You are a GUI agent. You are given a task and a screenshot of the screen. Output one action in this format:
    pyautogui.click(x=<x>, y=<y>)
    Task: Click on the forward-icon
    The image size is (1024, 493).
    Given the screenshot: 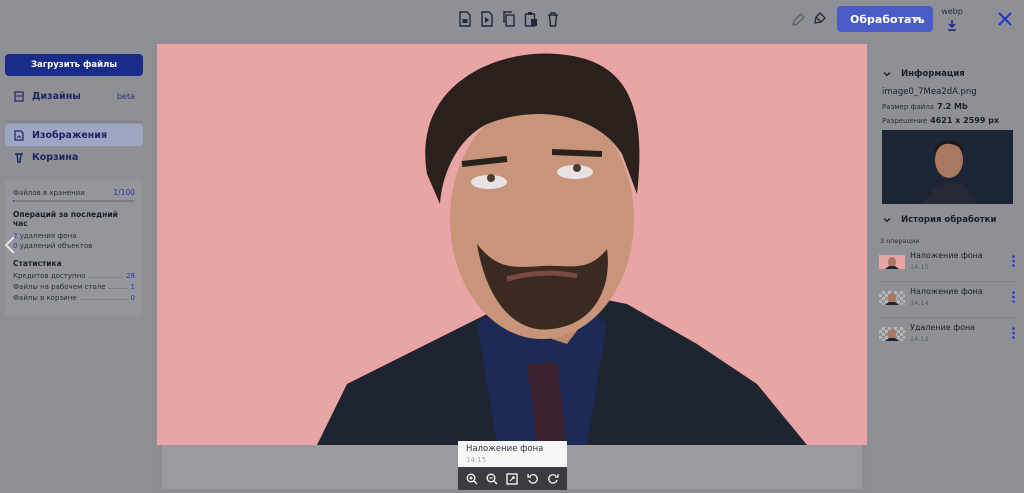 What is the action you would take?
    pyautogui.click(x=487, y=19)
    